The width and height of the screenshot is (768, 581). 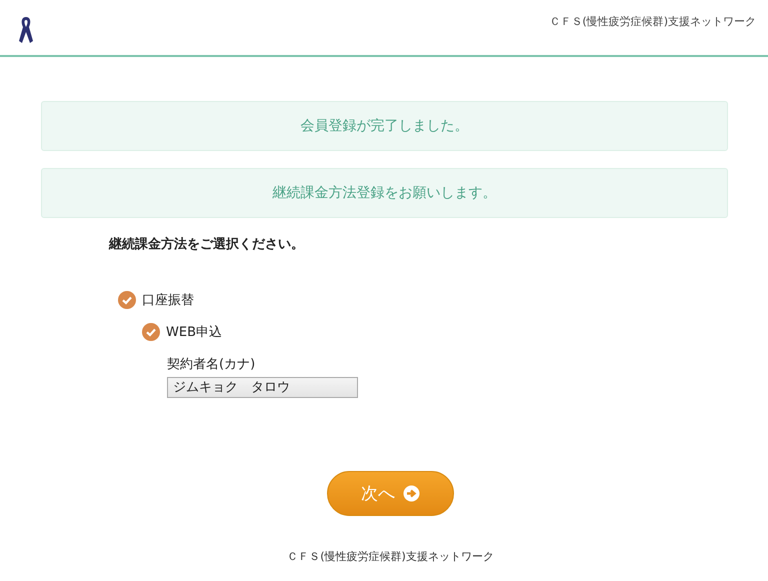 What do you see at coordinates (207, 244) in the screenshot?
I see `instruction-text: 継続課金方法をご選択ください。` at bounding box center [207, 244].